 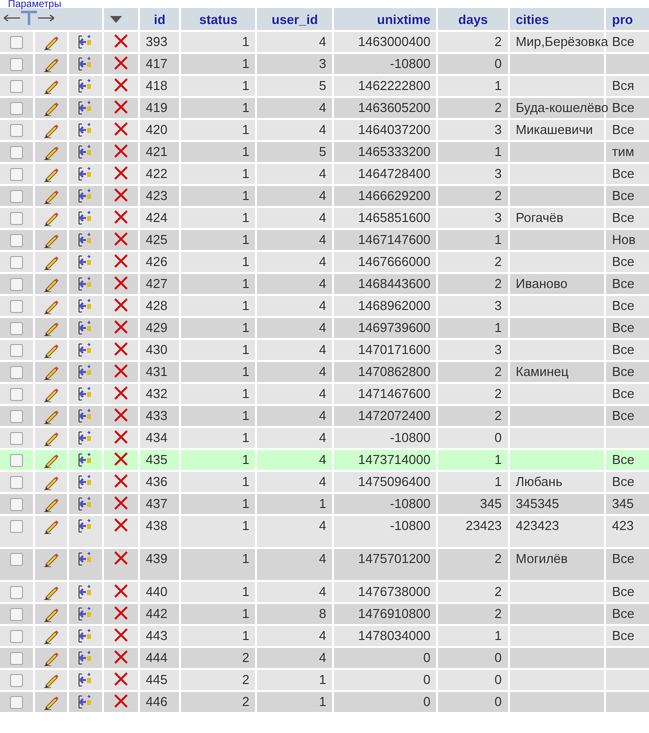 I want to click on options-link: Параметры, so click(x=324, y=5).